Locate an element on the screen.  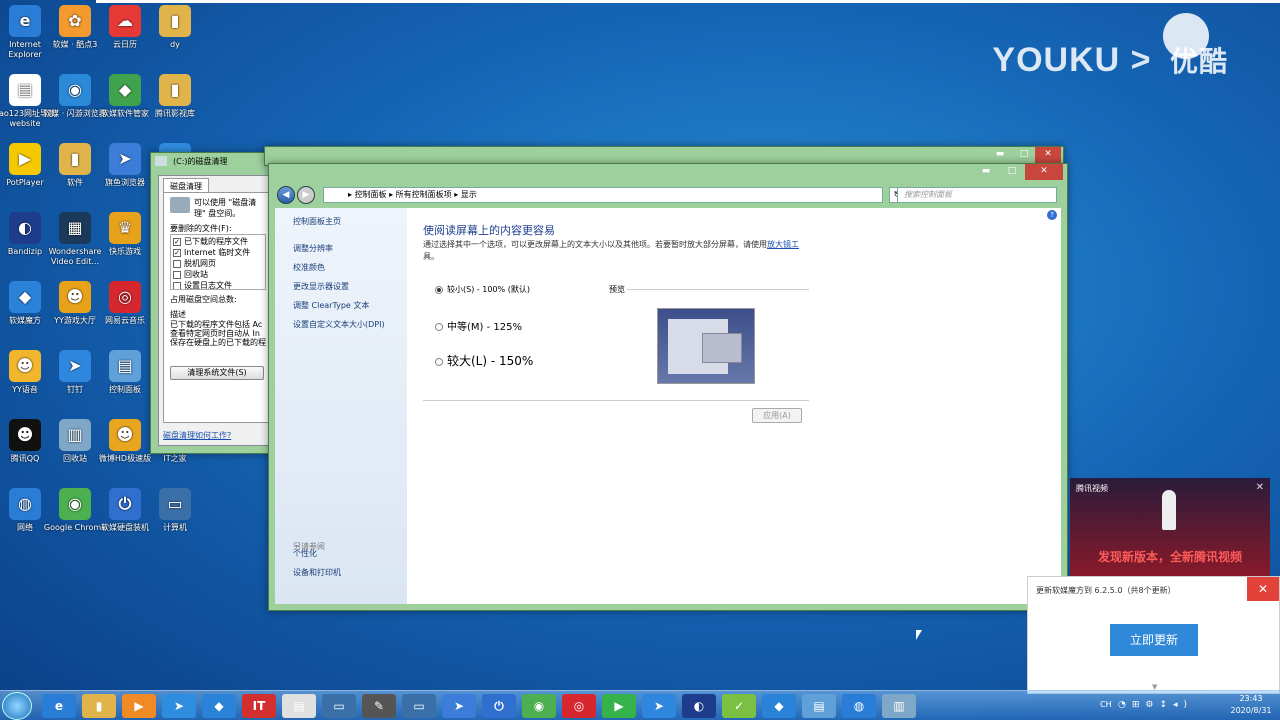
file-item: 设置日志文件 is located at coordinates (218, 284).